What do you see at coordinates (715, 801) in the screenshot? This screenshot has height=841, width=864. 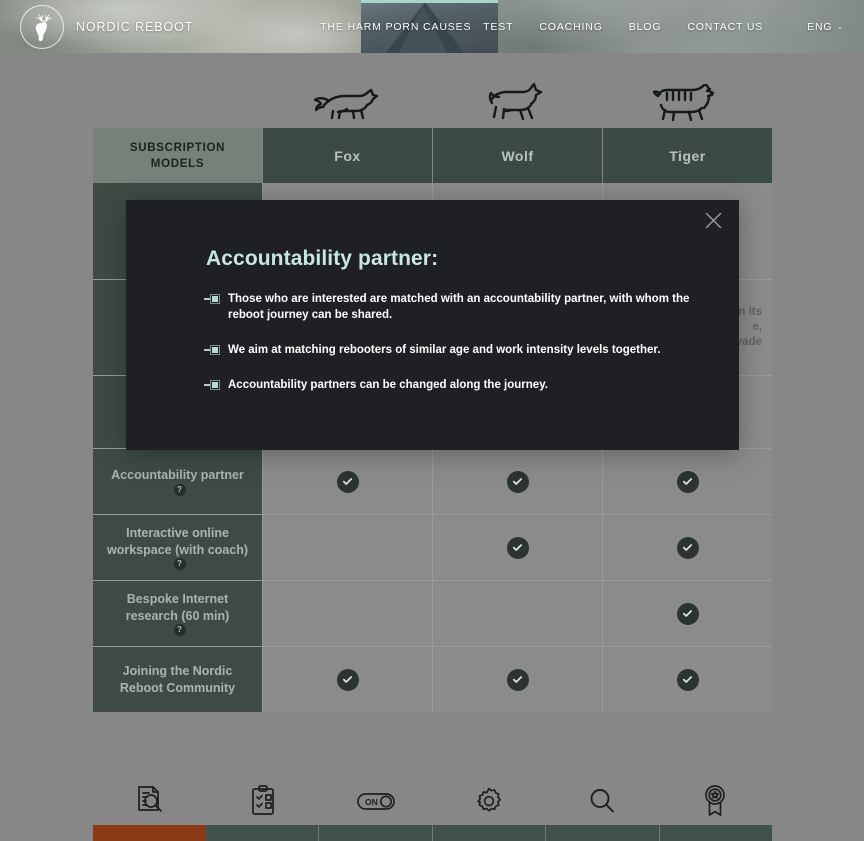 I see `award-ribbon-icon` at bounding box center [715, 801].